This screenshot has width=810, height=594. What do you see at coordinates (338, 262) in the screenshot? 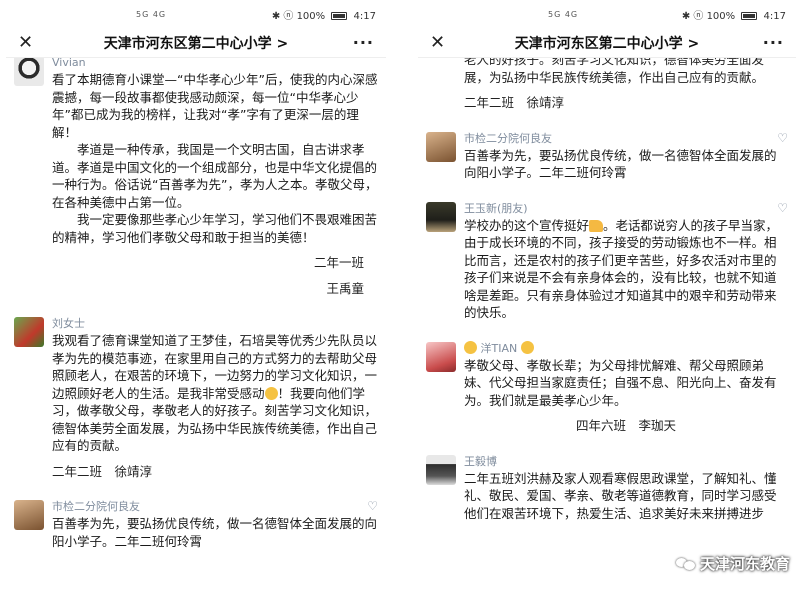
I see `comment-class: 二年一班` at bounding box center [338, 262].